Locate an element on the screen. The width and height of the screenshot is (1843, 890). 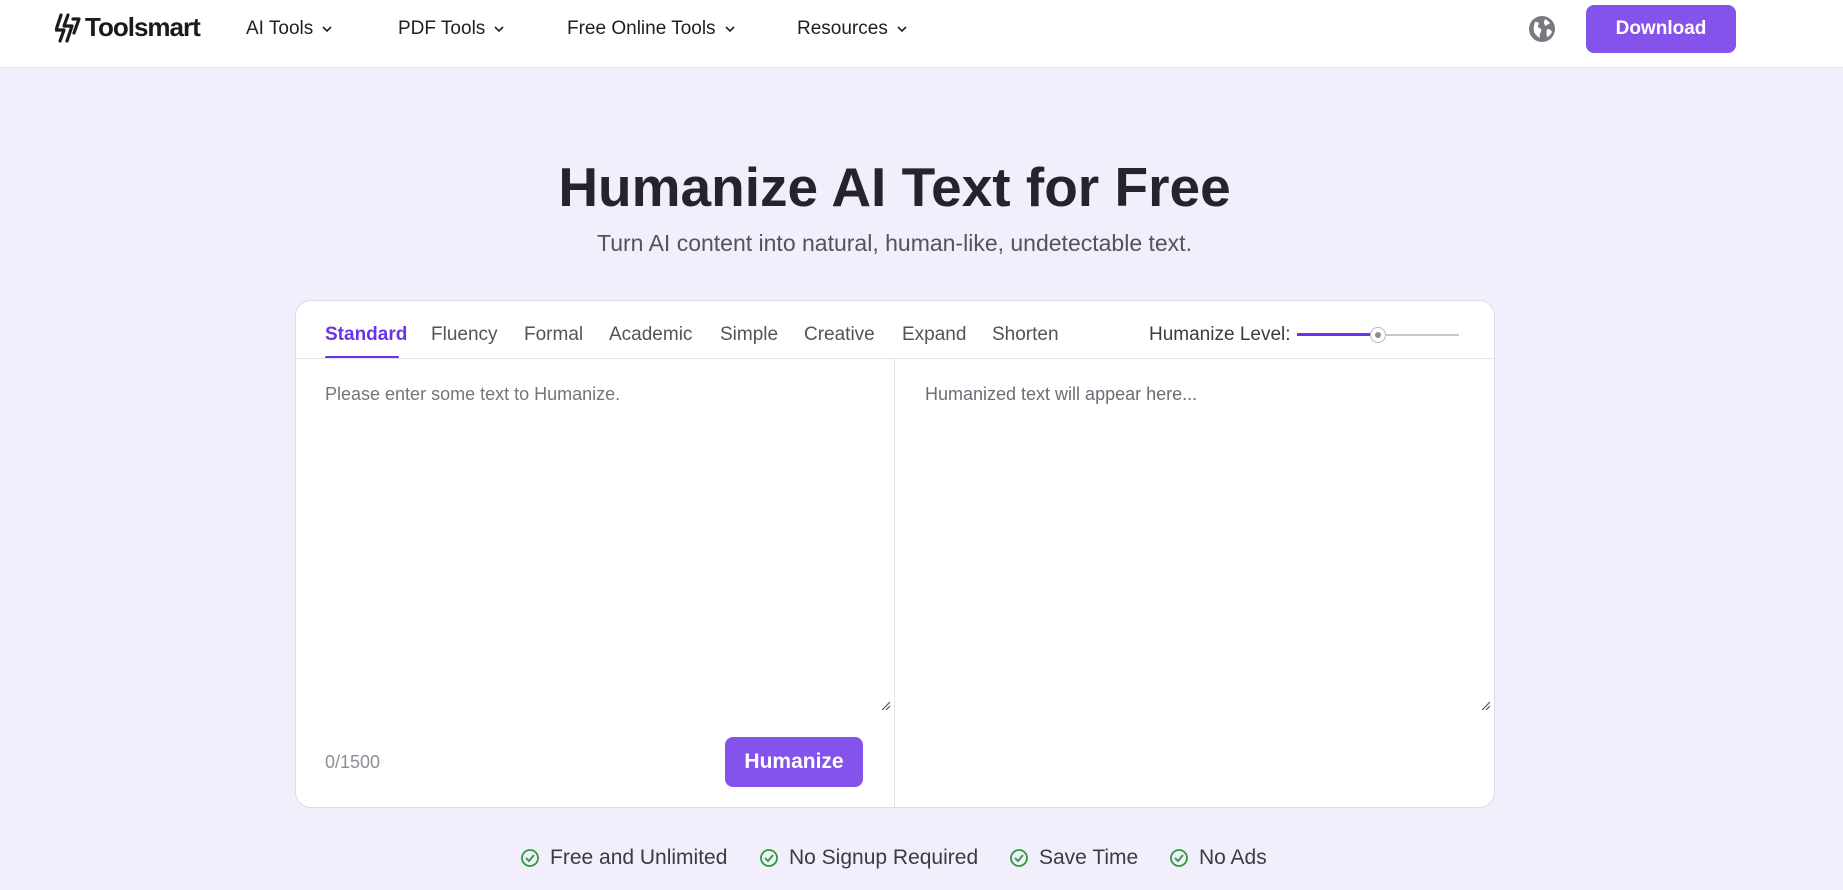
nav-resources: Resources is located at coordinates (852, 29).